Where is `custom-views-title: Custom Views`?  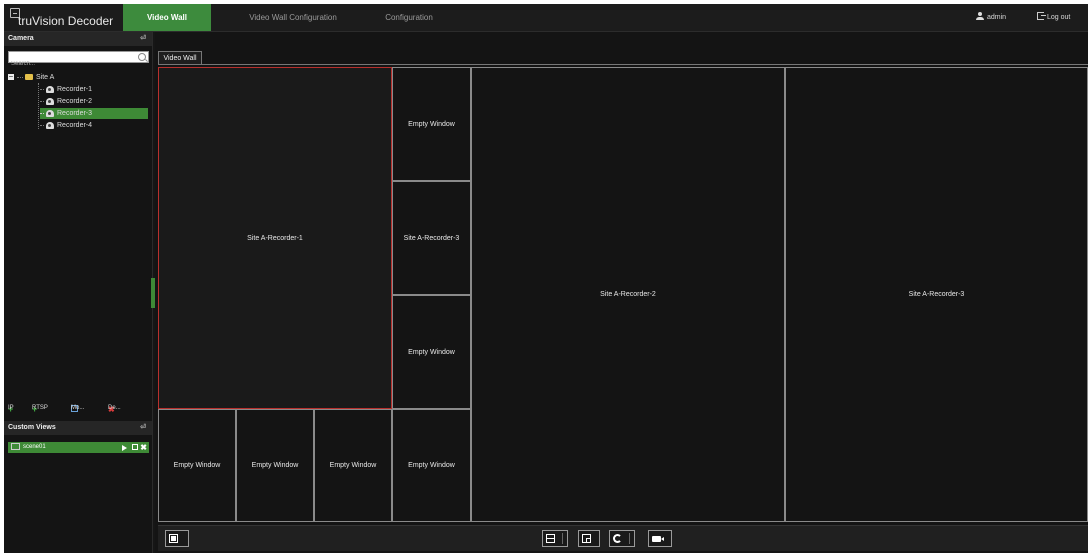
custom-views-title: Custom Views is located at coordinates (32, 427).